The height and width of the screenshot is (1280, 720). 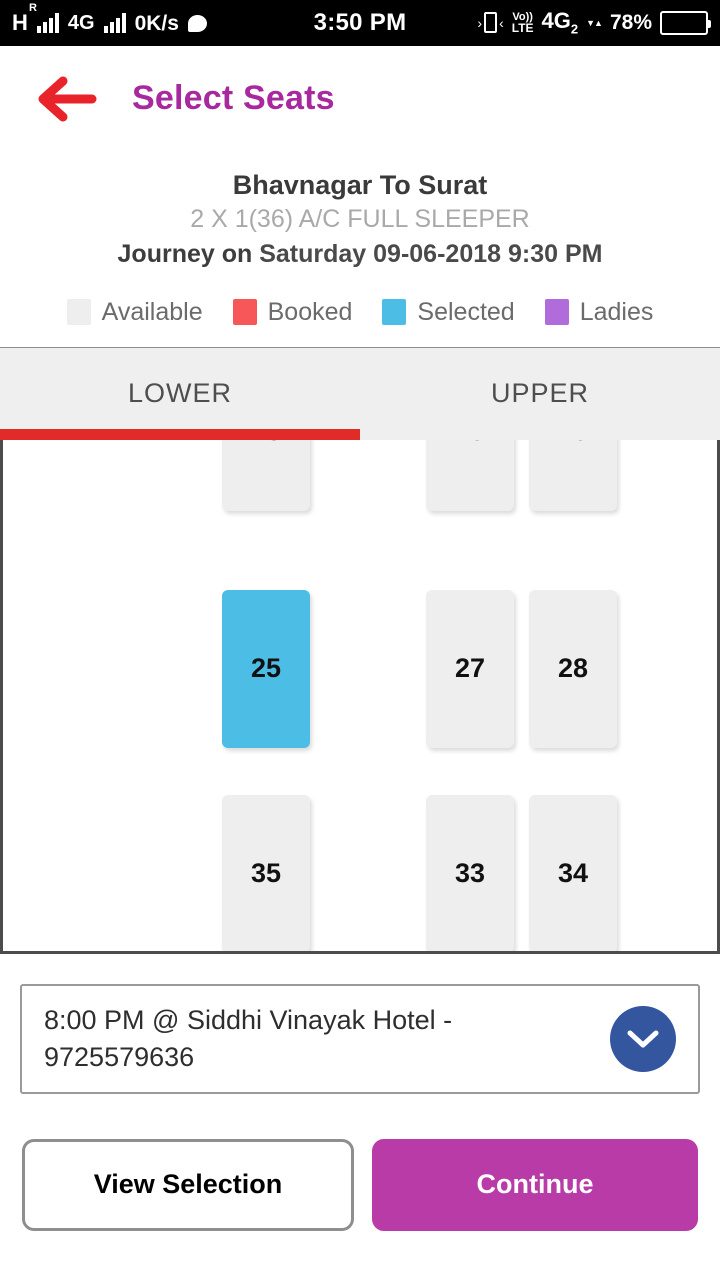 I want to click on chevron-down-icon, so click(x=643, y=1038).